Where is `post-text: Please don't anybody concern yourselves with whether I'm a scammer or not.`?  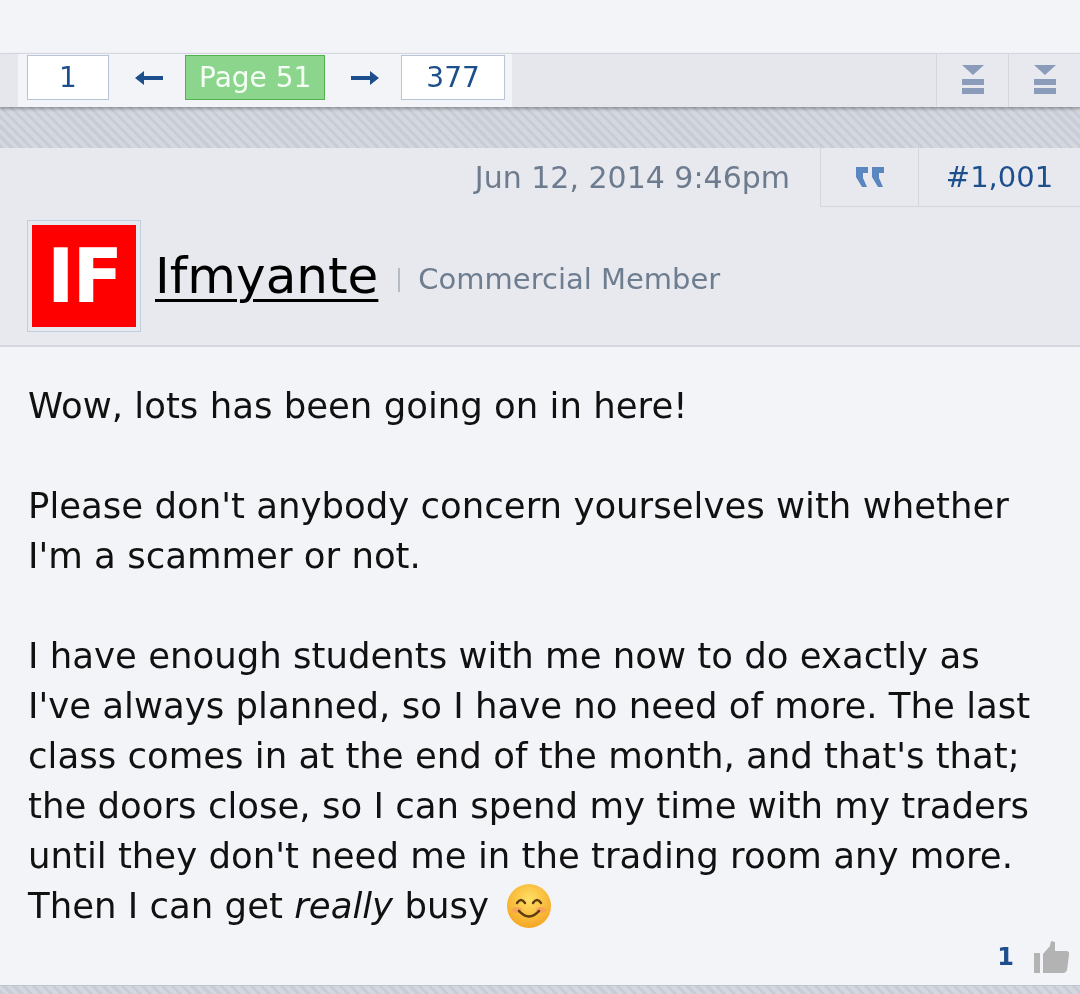 post-text: Please don't anybody concern yourselves with whether I'm a scammer or not. is located at coordinates (519, 530).